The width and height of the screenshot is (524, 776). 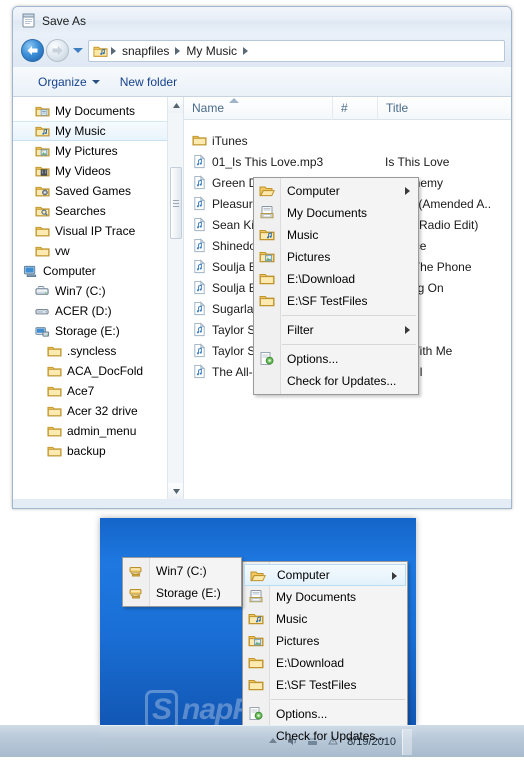 I want to click on new-folder-button: New folder, so click(x=148, y=82).